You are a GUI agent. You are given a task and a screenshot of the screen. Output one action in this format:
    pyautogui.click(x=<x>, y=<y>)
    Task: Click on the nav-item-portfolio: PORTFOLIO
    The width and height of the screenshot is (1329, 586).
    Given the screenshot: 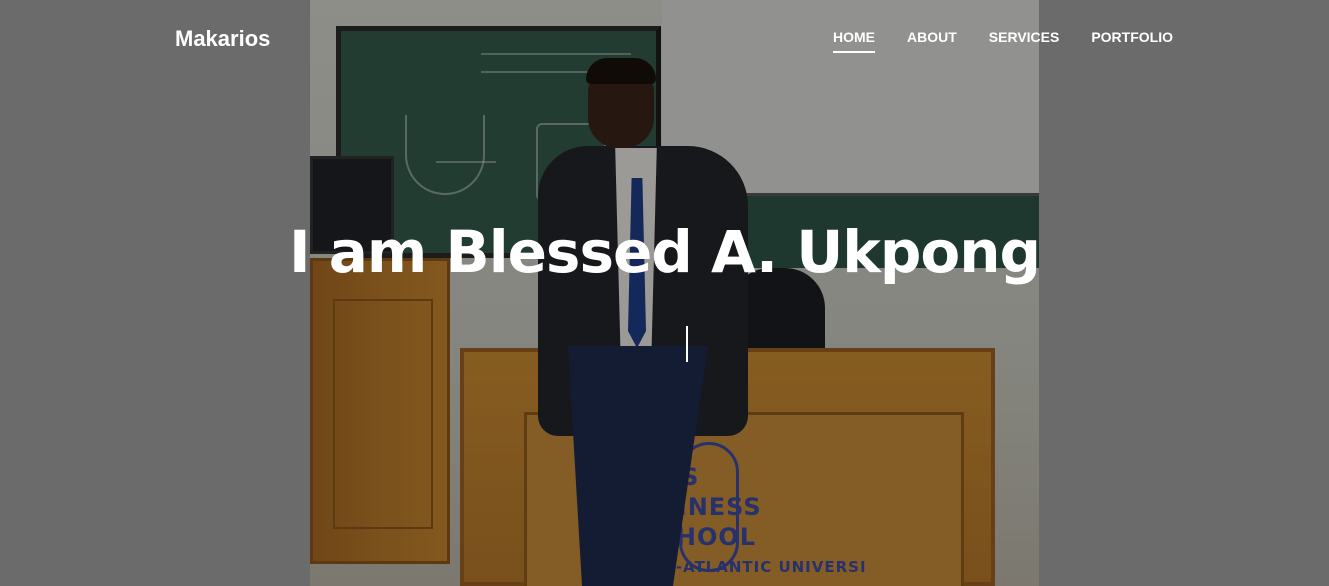 What is the action you would take?
    pyautogui.click(x=1132, y=41)
    